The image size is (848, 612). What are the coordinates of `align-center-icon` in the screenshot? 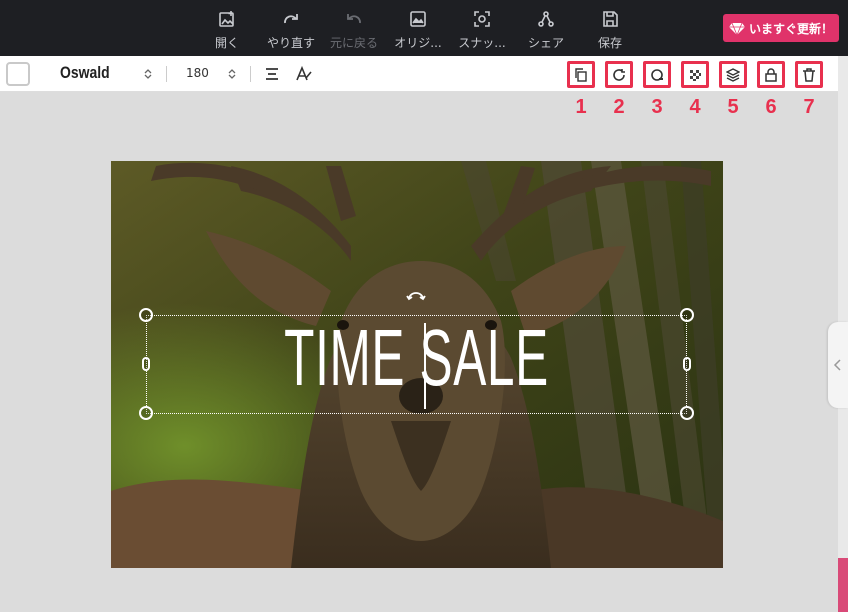 It's located at (272, 74).